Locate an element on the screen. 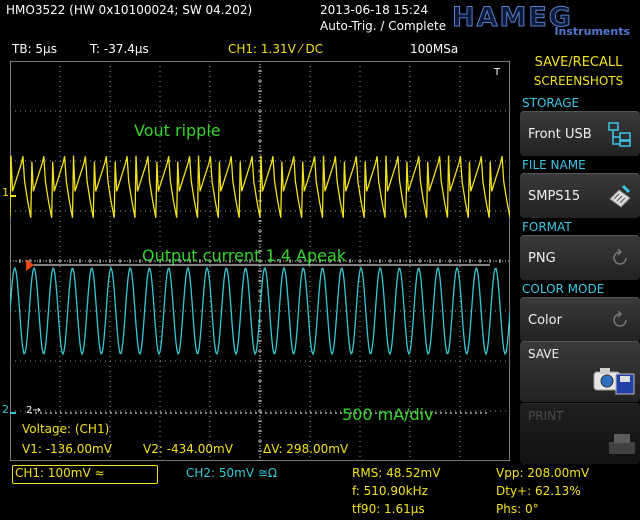 The image size is (640, 520). ref-marker-2: 2→ is located at coordinates (33, 410).